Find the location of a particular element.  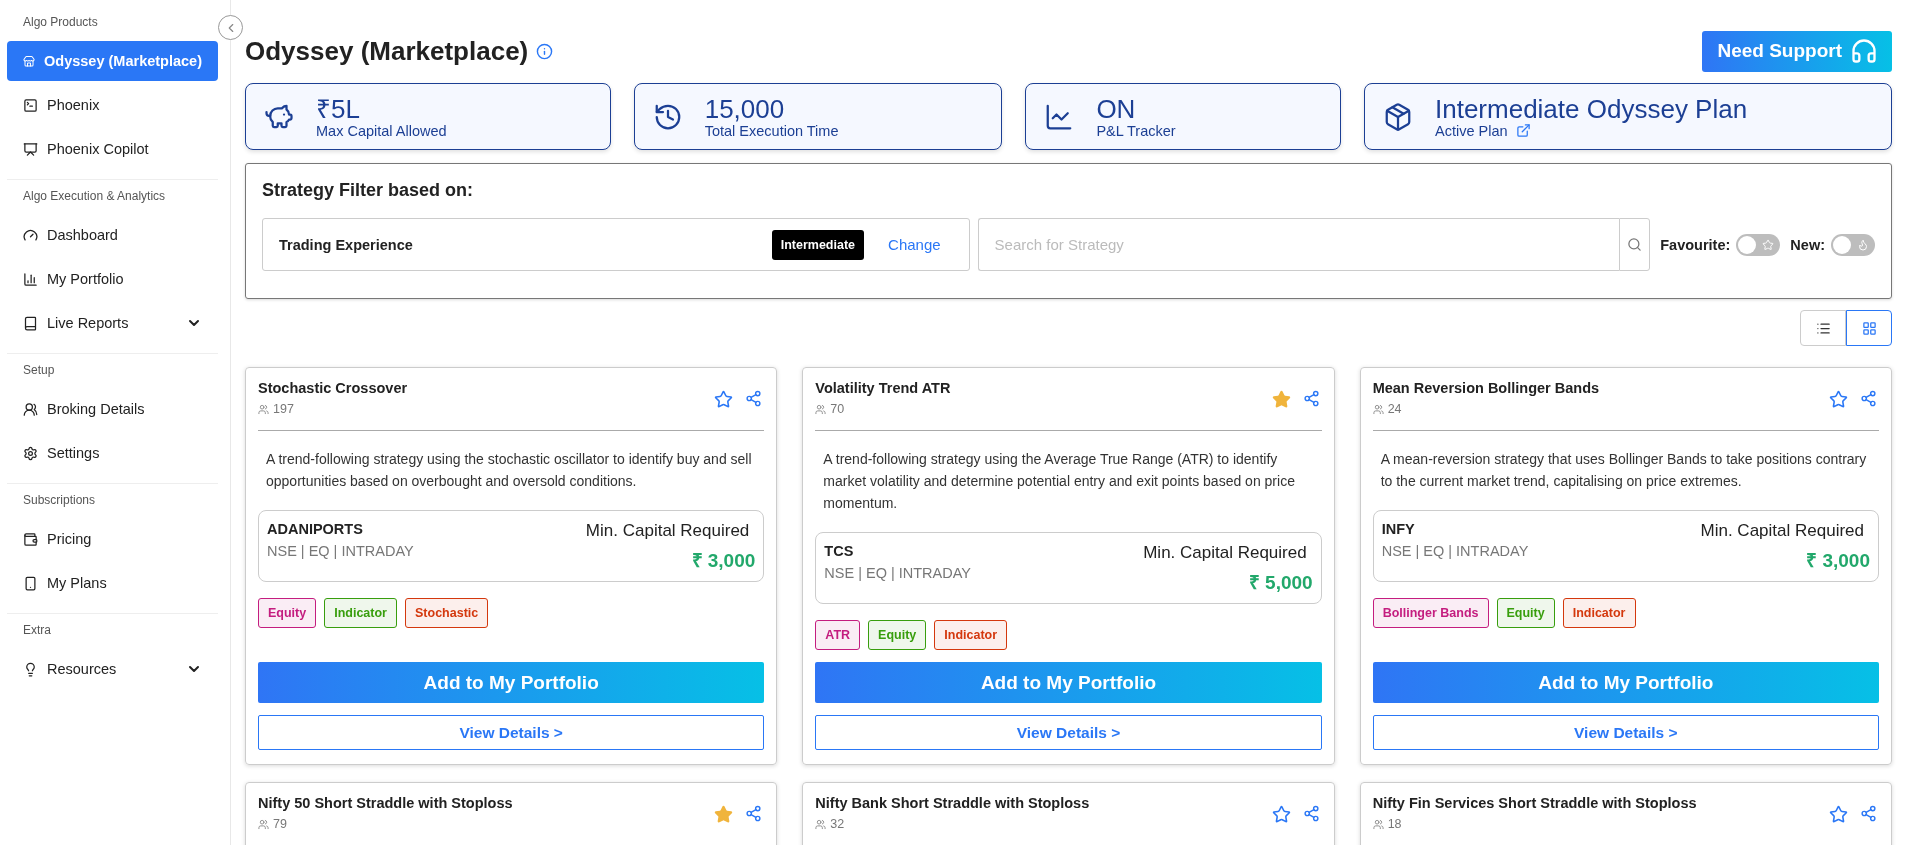

experience-value: Intermediate is located at coordinates (818, 244).